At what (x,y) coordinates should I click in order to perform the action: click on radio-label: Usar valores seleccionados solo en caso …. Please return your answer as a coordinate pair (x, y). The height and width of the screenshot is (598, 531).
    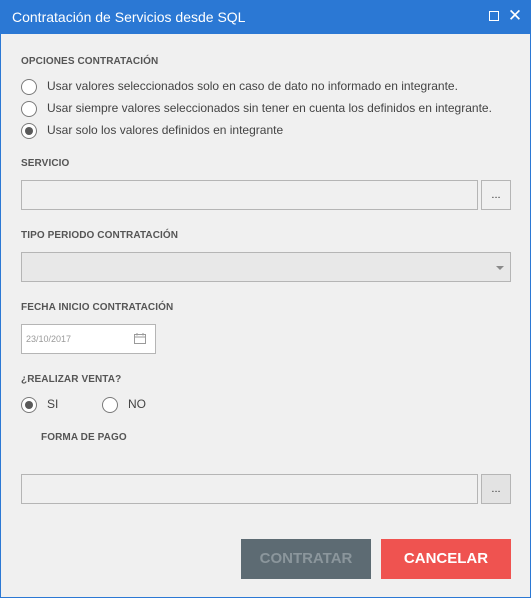
    Looking at the image, I should click on (252, 86).